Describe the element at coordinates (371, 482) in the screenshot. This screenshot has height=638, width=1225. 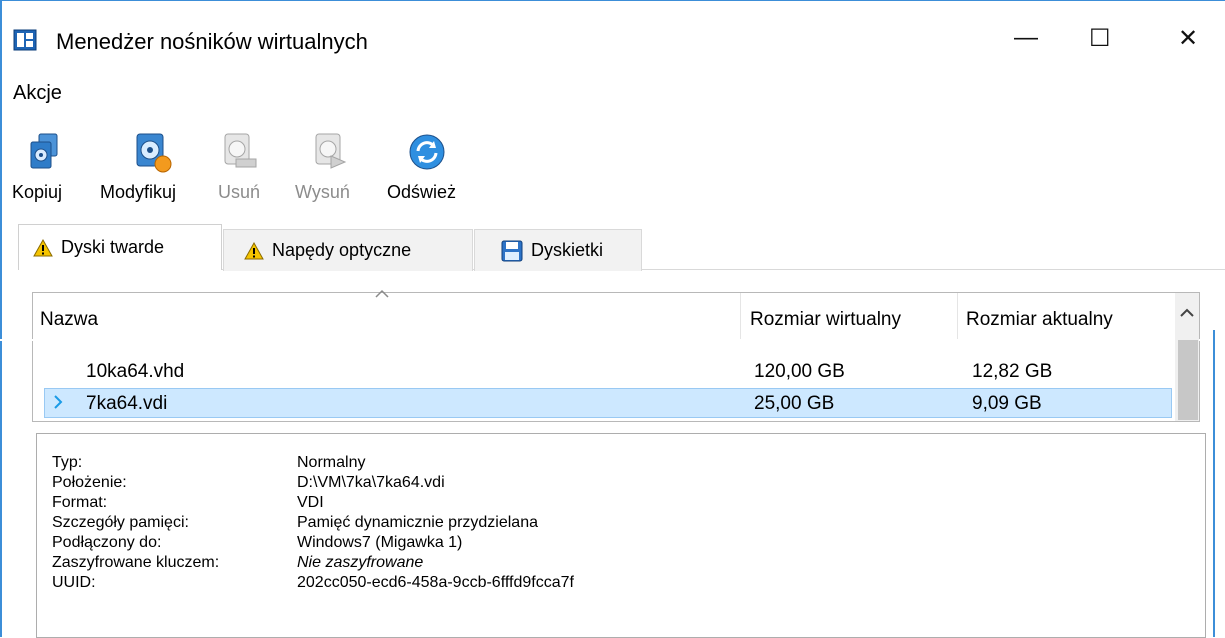
I see `details-location-value: D:\VM\7ka\7ka64.vdi` at that location.